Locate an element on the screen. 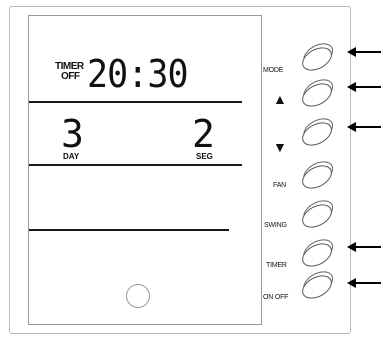 This screenshot has height=338, width=383. clock-readout: 20:30 is located at coordinates (138, 74).